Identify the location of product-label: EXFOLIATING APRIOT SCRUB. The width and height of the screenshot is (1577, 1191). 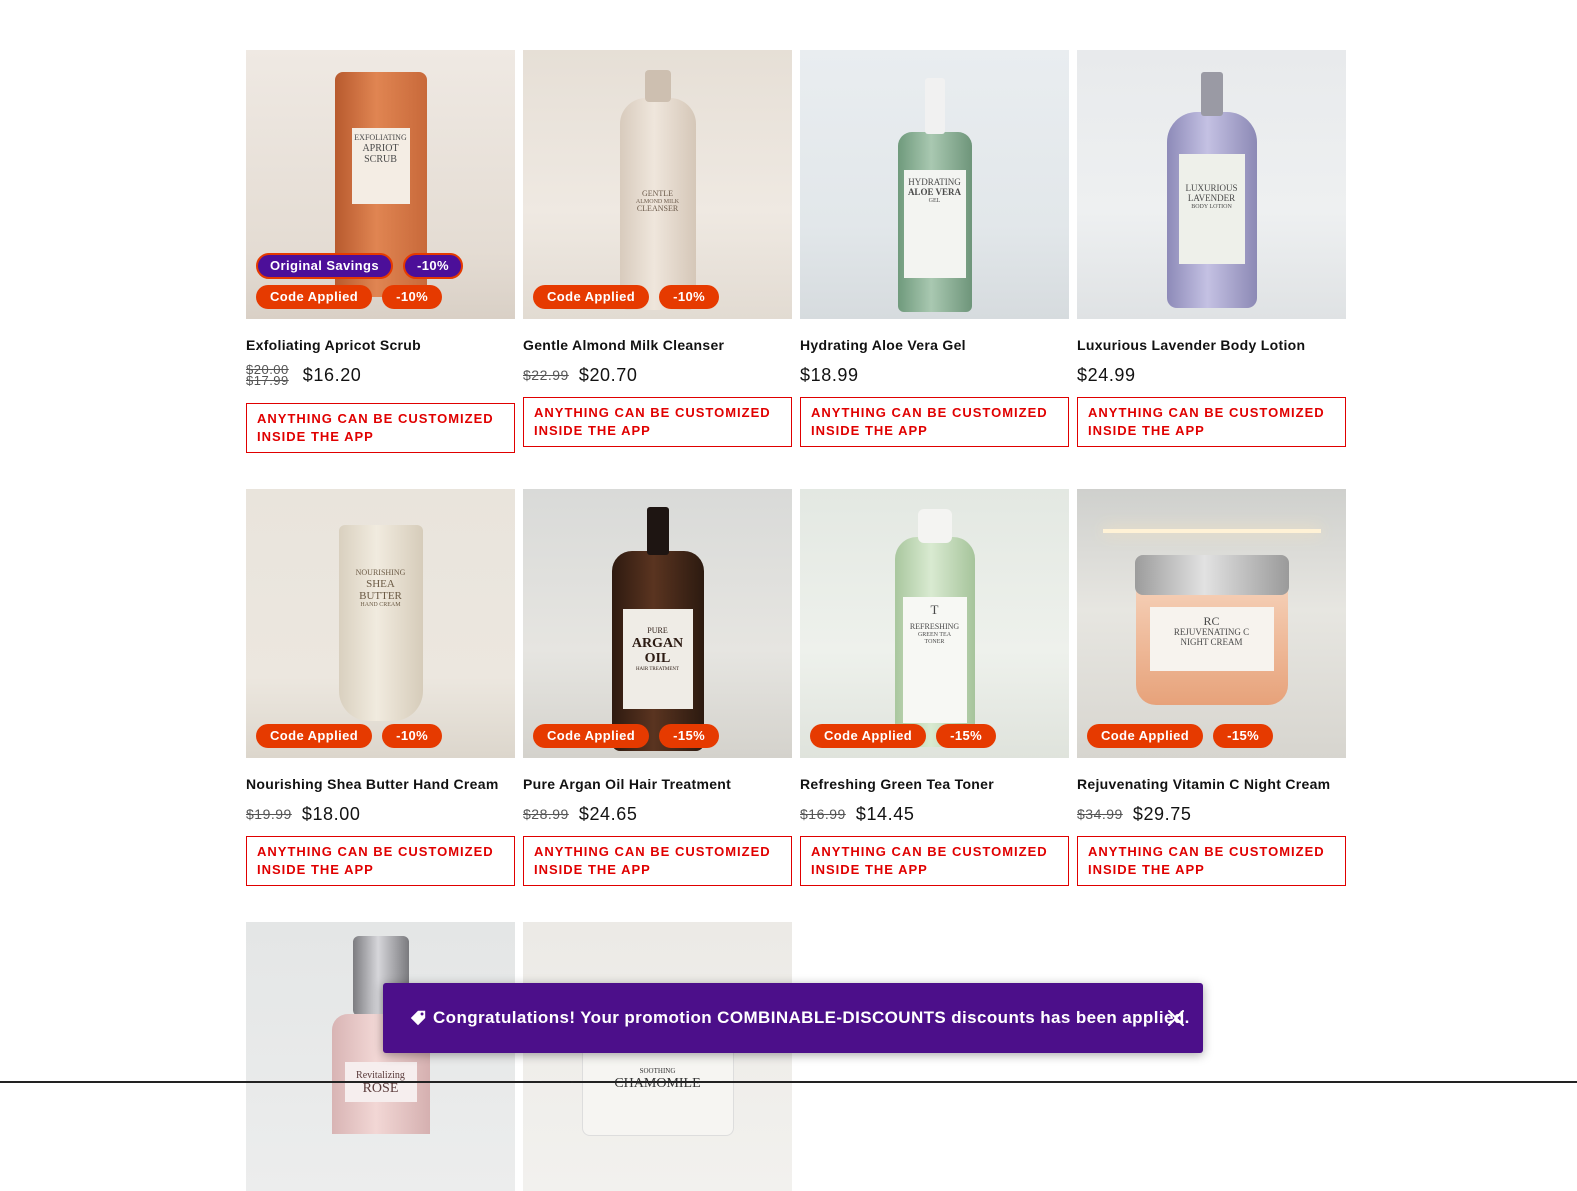
(380, 166).